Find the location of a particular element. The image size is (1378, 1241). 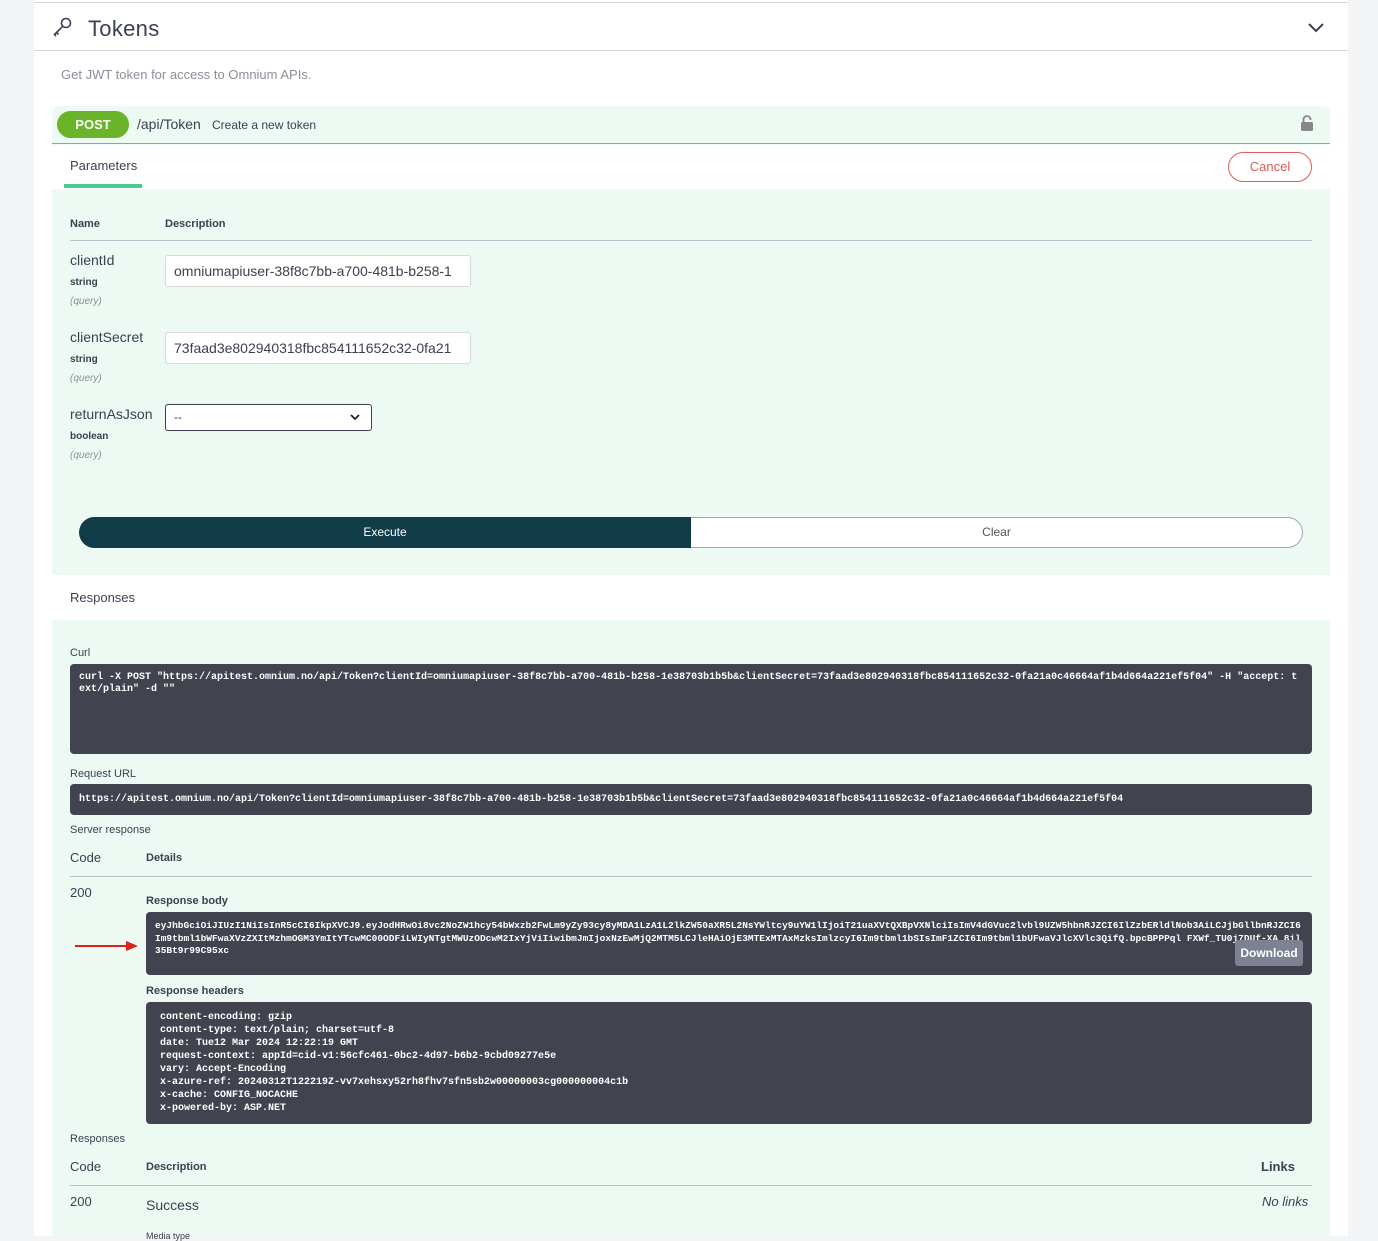

download-button: Download is located at coordinates (1269, 953).